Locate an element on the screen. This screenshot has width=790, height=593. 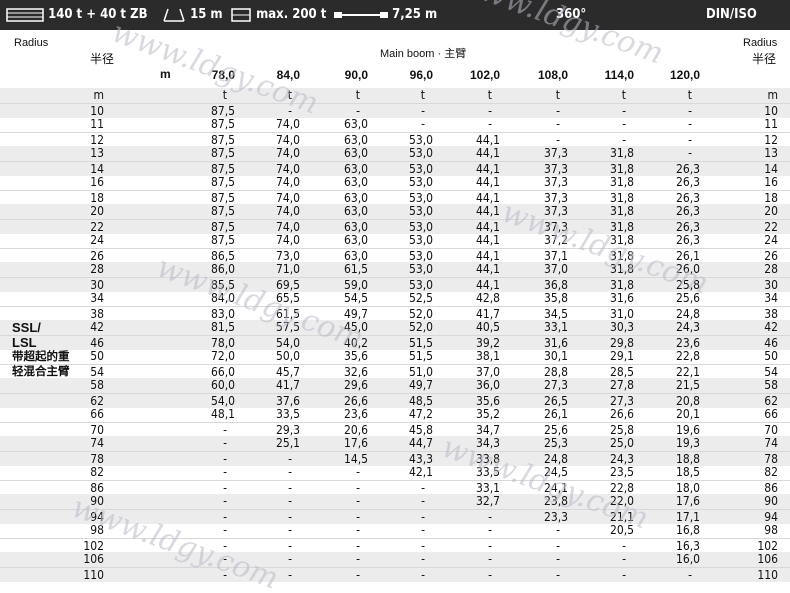
load-cell: 48,5 is located at coordinates (420, 400).